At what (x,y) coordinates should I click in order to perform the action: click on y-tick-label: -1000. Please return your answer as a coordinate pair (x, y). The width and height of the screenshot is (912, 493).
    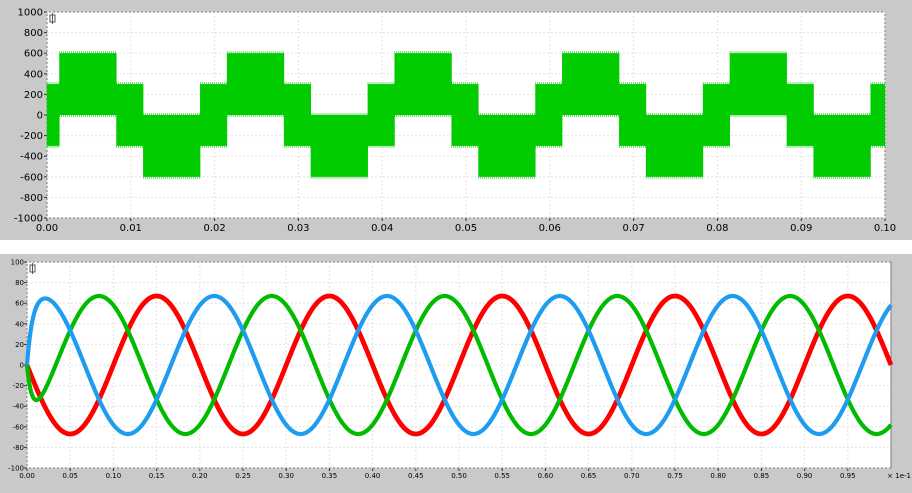
    Looking at the image, I should click on (28, 219).